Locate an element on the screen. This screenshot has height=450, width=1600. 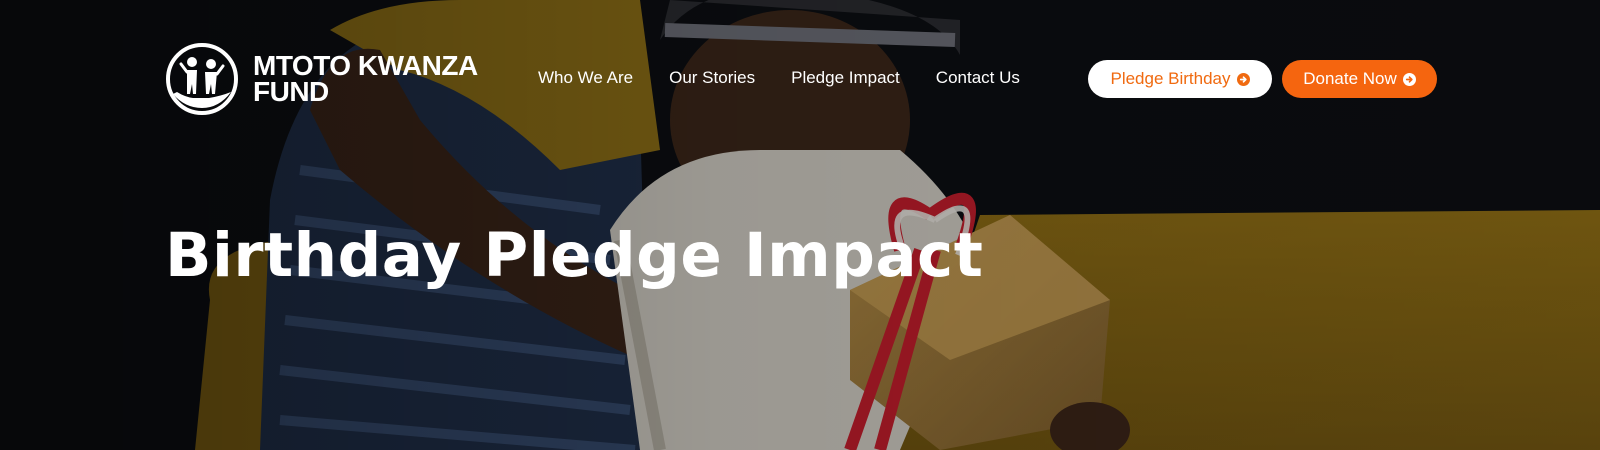
pledge-birthday-button: Pledge Birthday is located at coordinates (1180, 79).